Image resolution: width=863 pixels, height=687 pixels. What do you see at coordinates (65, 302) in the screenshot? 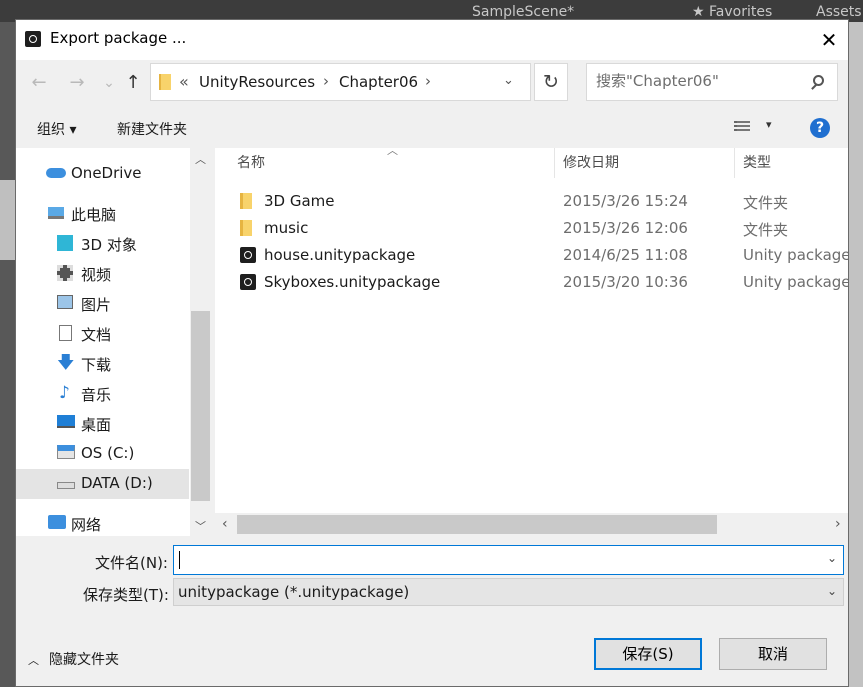
I see `pictures-icon` at bounding box center [65, 302].